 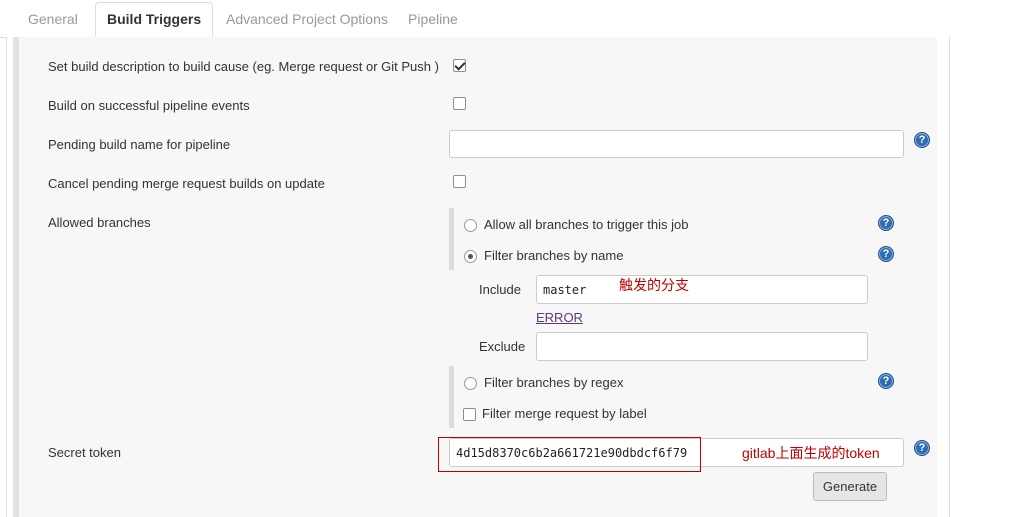 I want to click on pending-build-name-input, so click(x=676, y=144).